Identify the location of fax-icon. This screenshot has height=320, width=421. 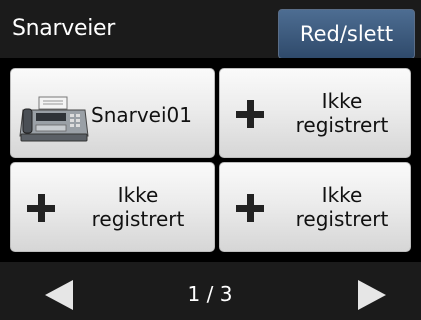
(54, 119).